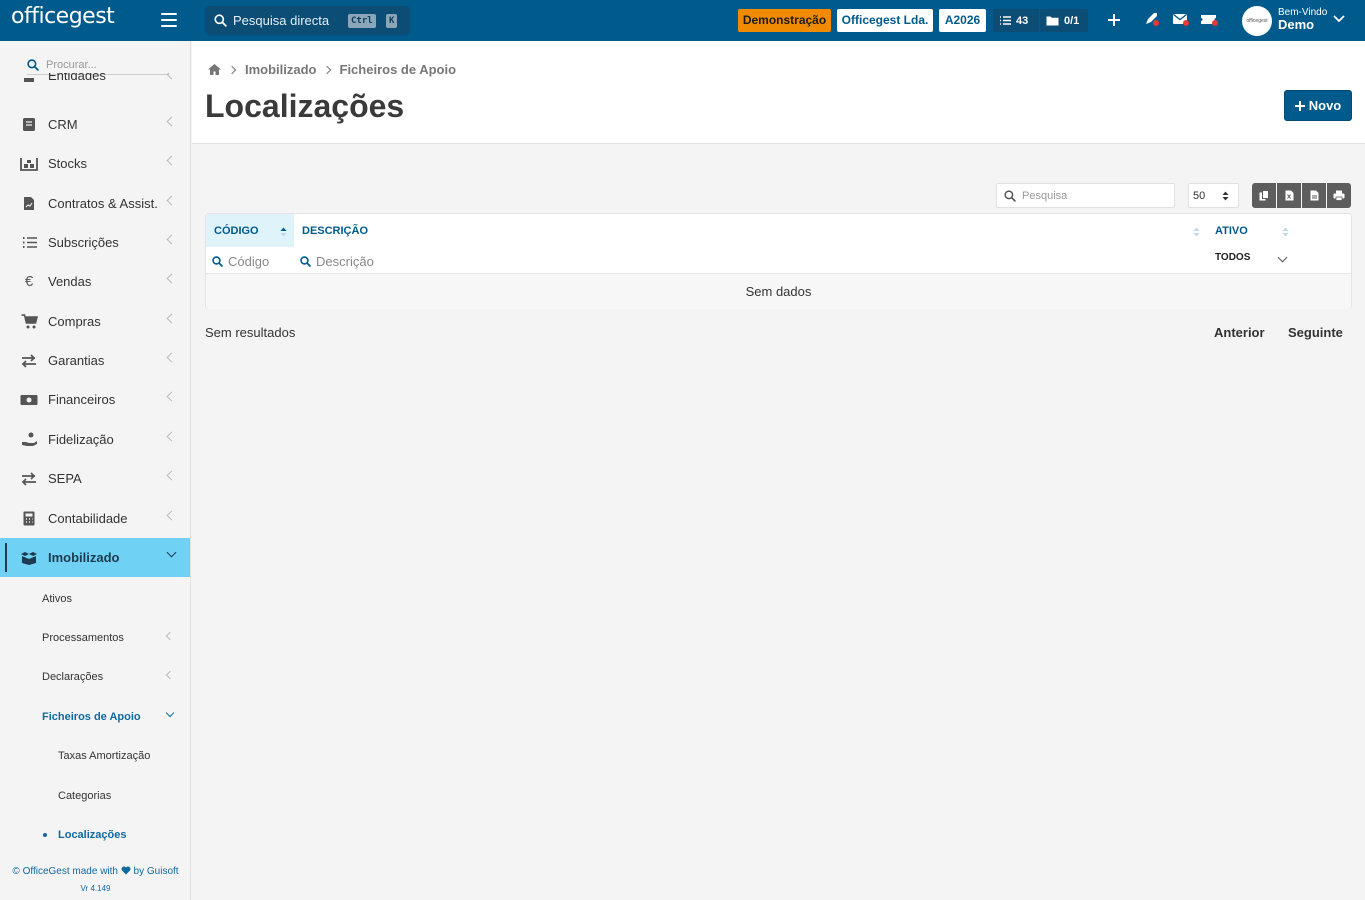 The width and height of the screenshot is (1365, 900). What do you see at coordinates (1005, 20) in the screenshot?
I see `task-list-icon` at bounding box center [1005, 20].